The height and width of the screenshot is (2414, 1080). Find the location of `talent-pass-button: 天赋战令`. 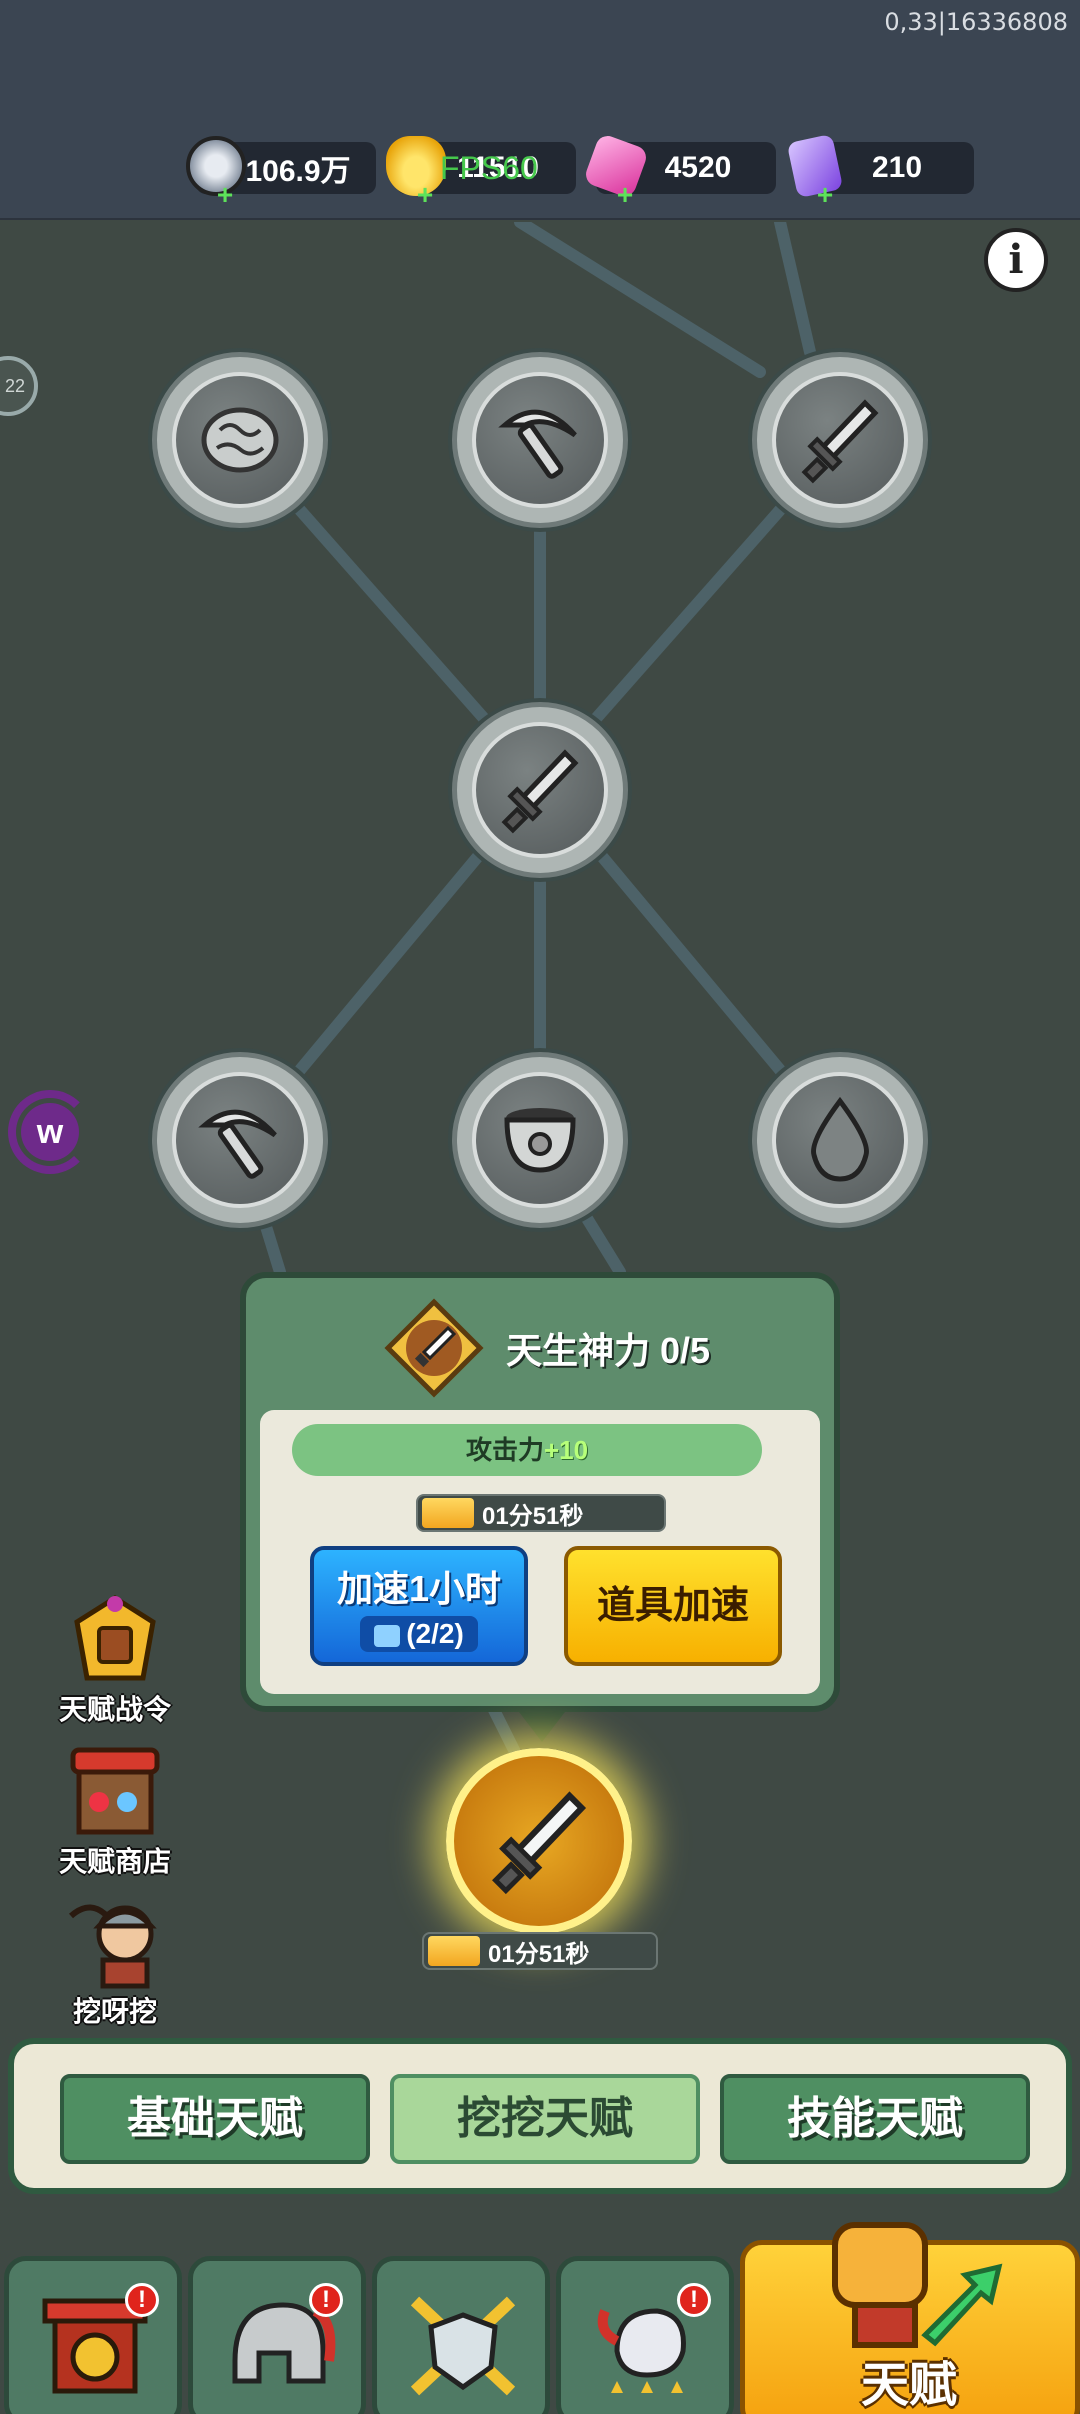

talent-pass-button: 天赋战令 is located at coordinates (115, 1660).